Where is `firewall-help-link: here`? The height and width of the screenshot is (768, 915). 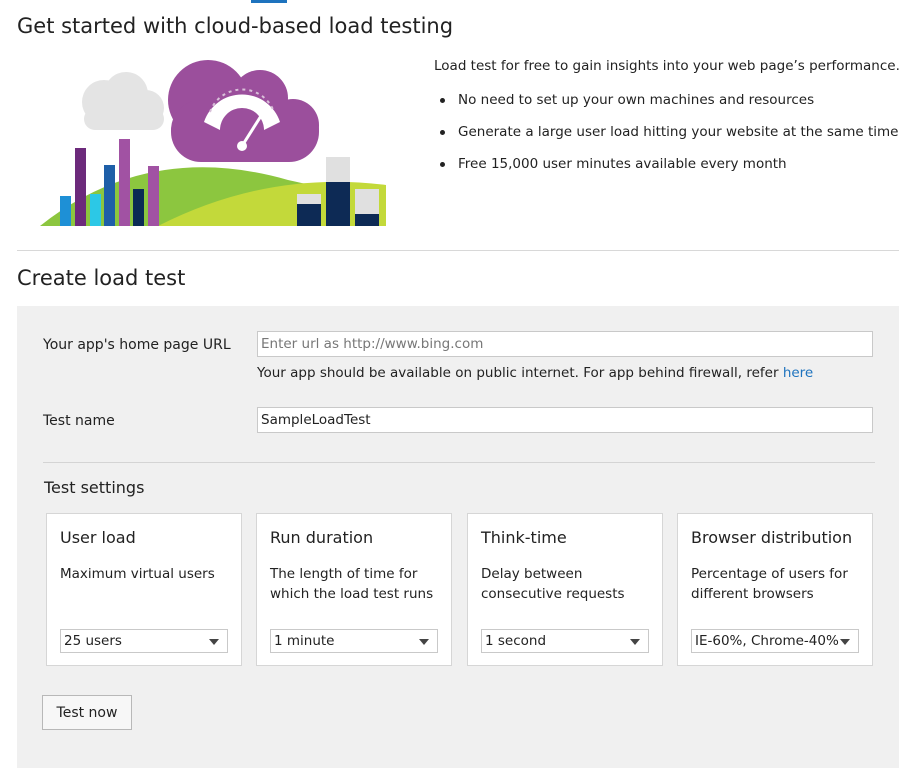
firewall-help-link: here is located at coordinates (798, 373).